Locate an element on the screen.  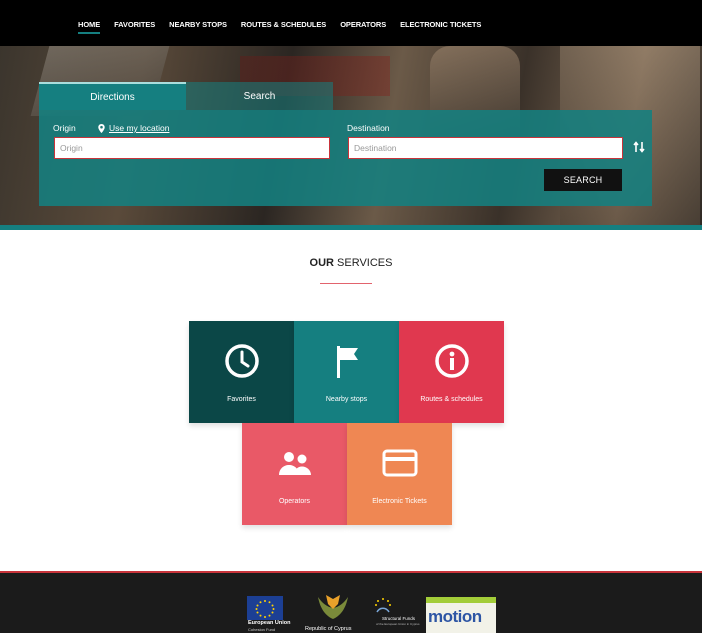
eu-stars-icon is located at coordinates (265, 609).